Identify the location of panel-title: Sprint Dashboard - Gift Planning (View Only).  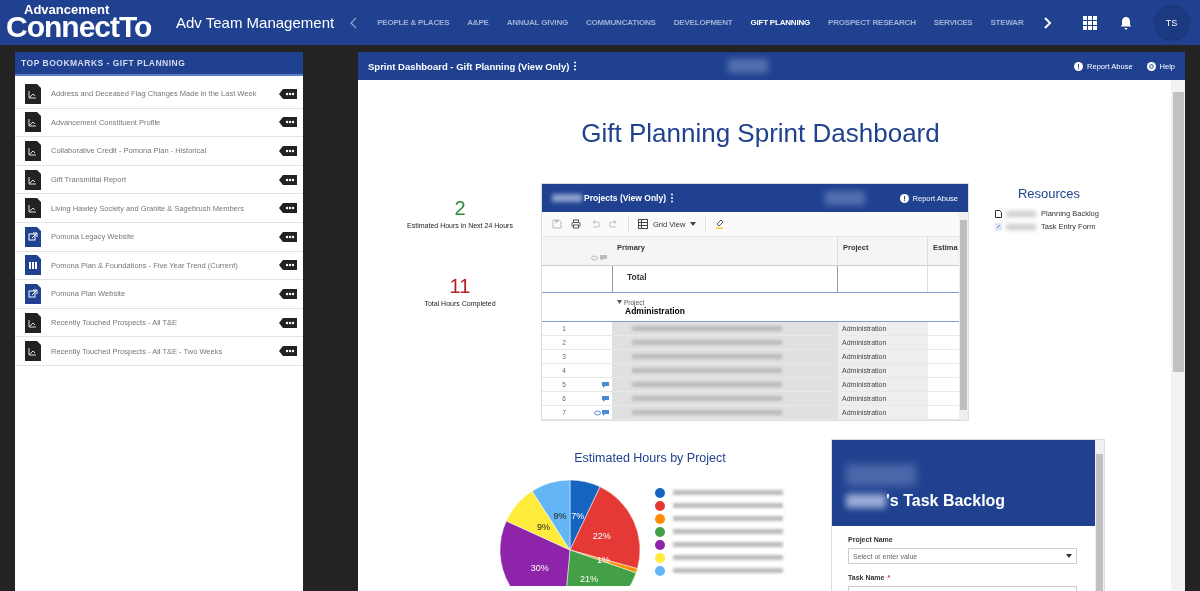
(469, 66).